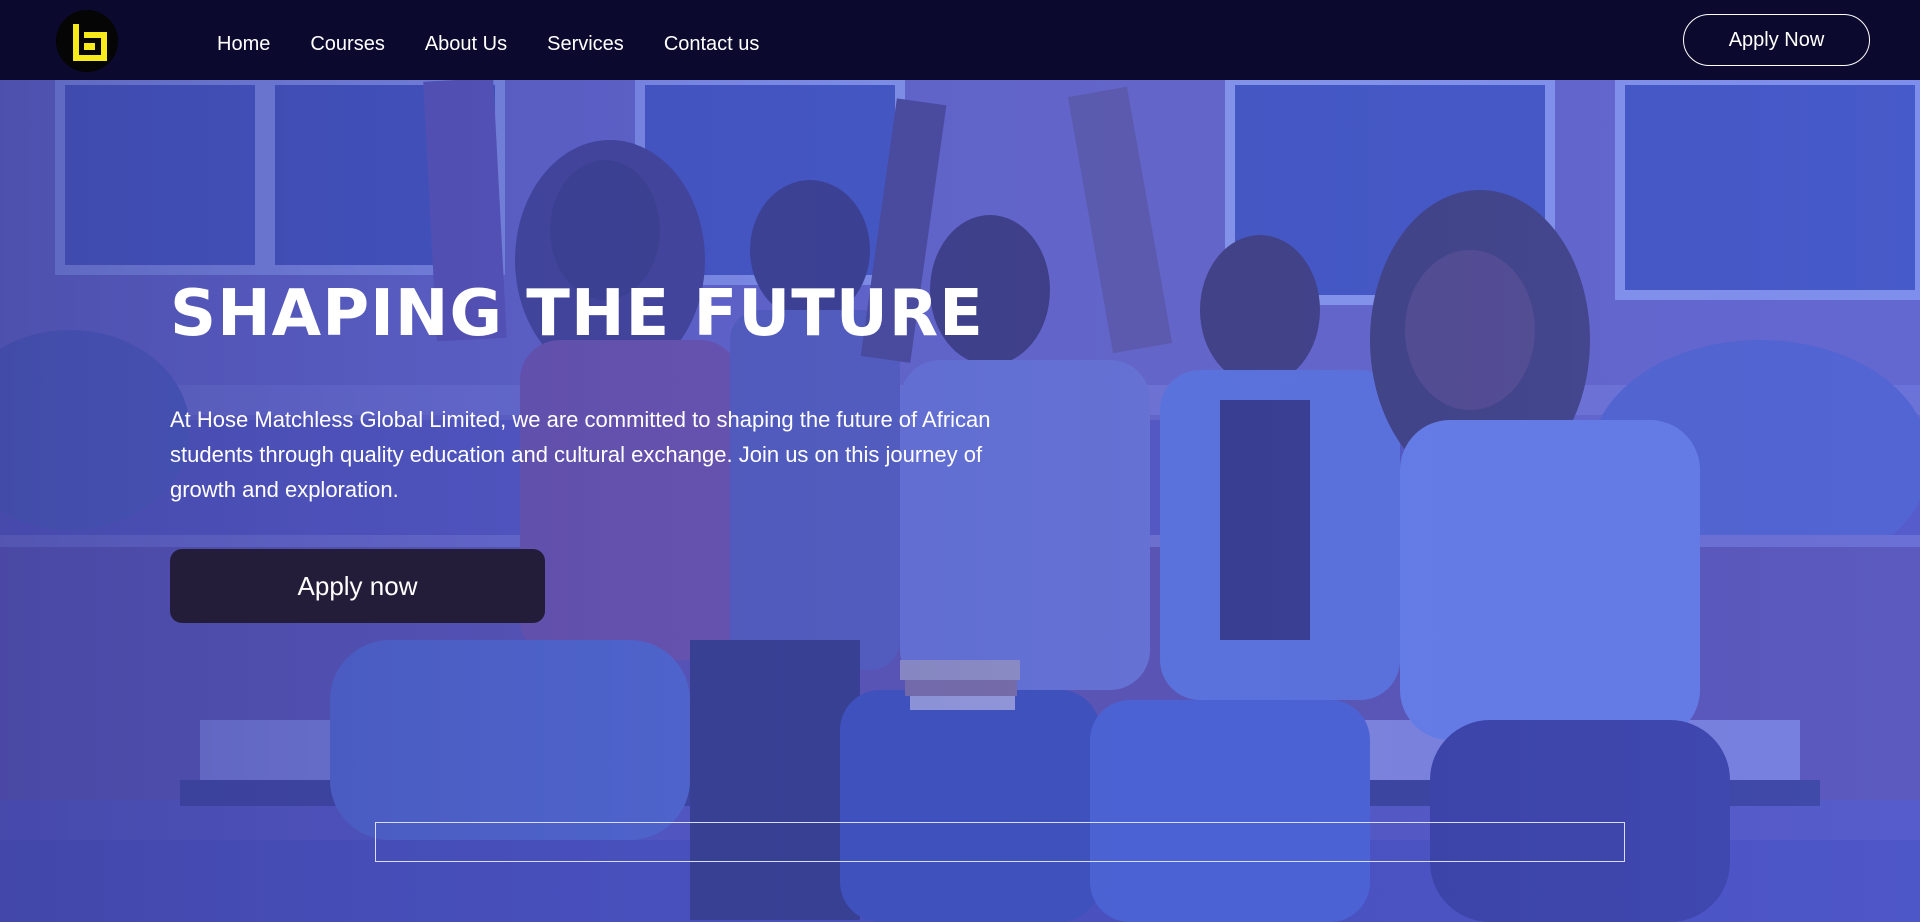 This screenshot has height=922, width=1920. I want to click on nav-courses: Courses, so click(347, 44).